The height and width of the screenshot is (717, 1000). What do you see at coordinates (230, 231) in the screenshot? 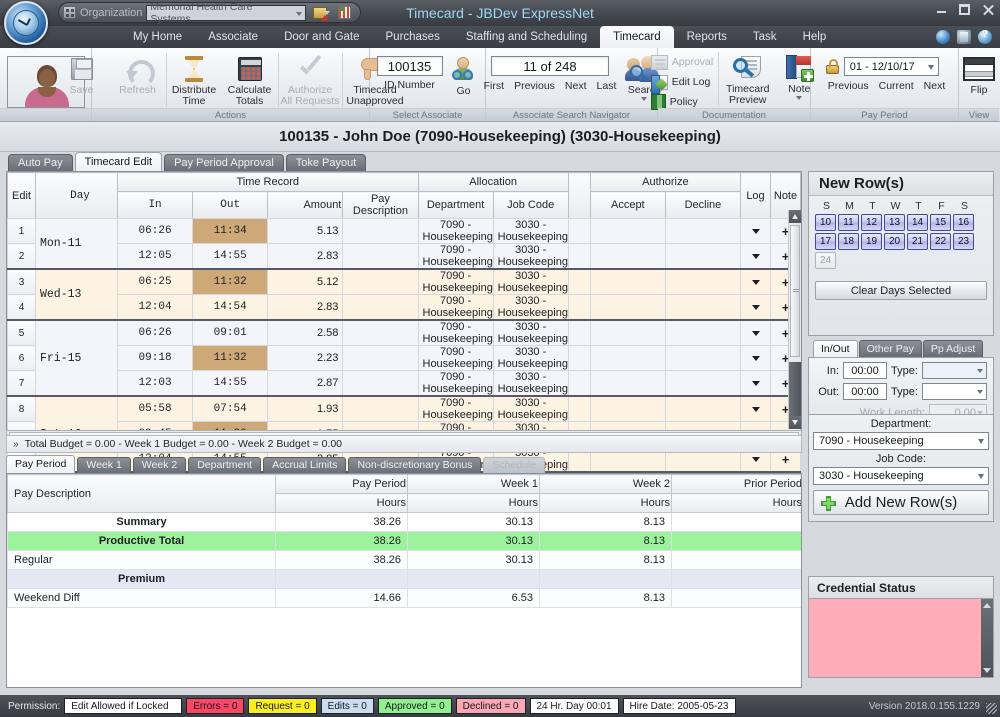
I see `cell-out: 11:34` at bounding box center [230, 231].